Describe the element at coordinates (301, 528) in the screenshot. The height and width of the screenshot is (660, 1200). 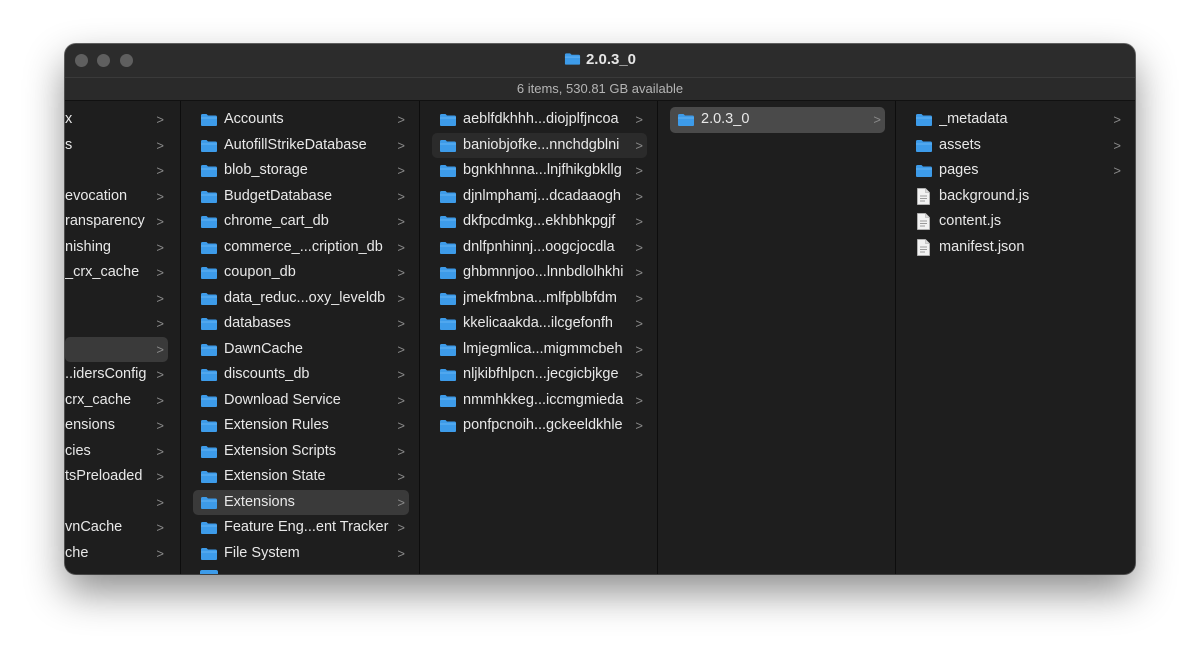
I see `folder-row: Feature Eng...ent Tracker >` at that location.